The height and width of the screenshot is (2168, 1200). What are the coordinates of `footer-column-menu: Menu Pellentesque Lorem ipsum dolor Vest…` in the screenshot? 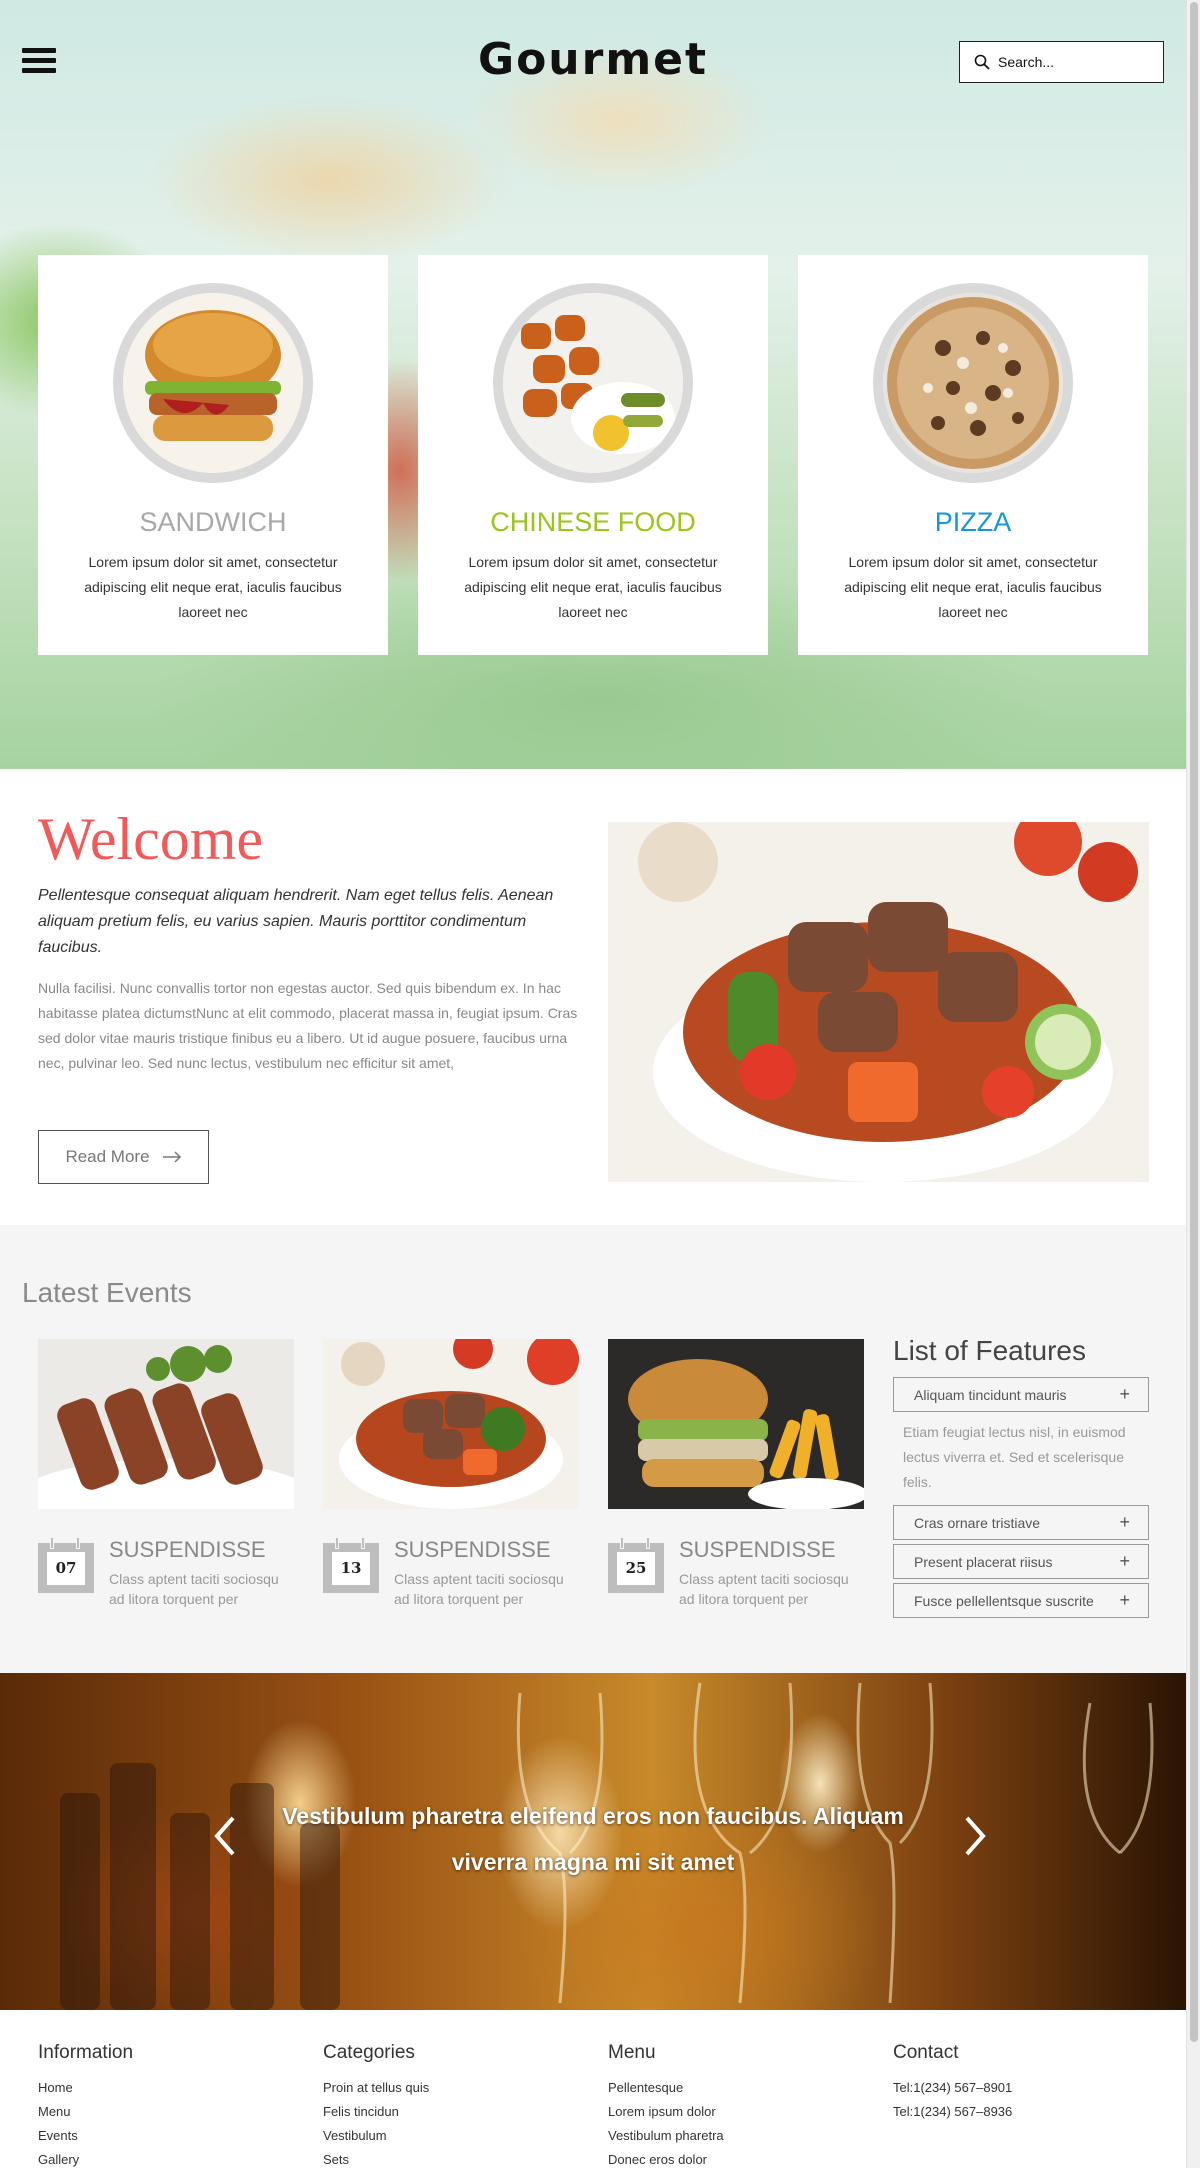 It's located at (738, 2105).